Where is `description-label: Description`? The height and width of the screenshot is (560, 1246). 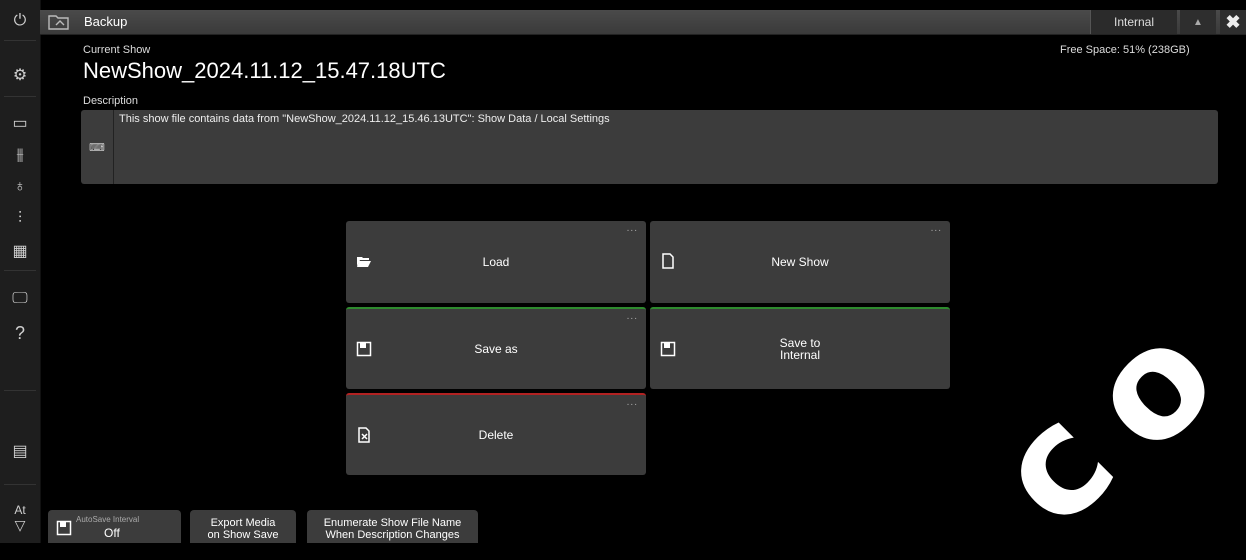
description-label: Description is located at coordinates (111, 101).